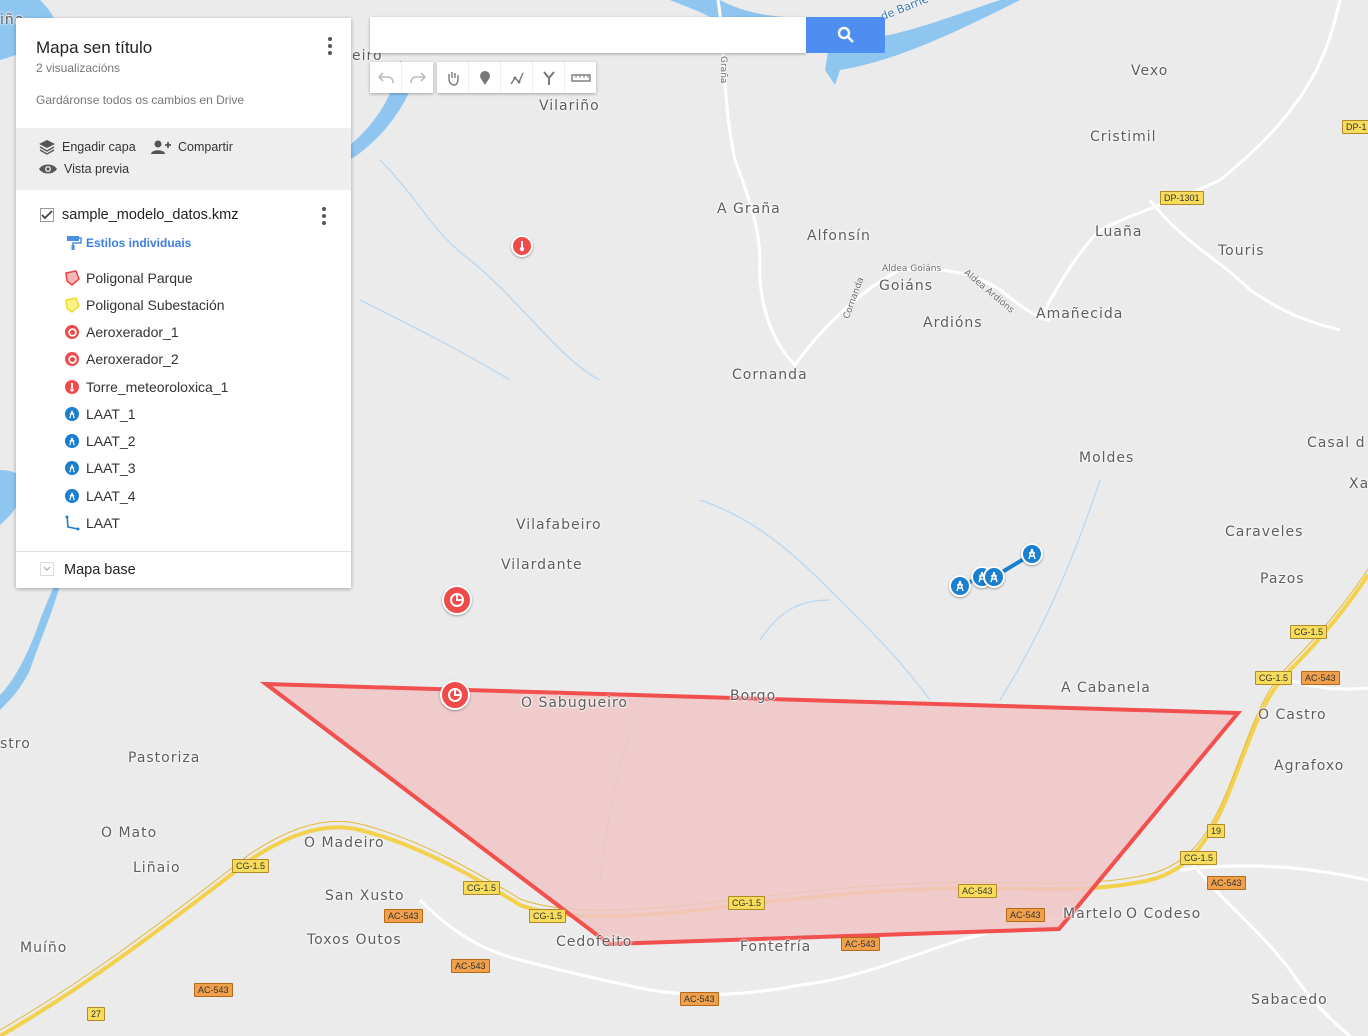 This screenshot has height=1036, width=1368. Describe the element at coordinates (1106, 688) in the screenshot. I see `place-label: A Cabanela` at that location.